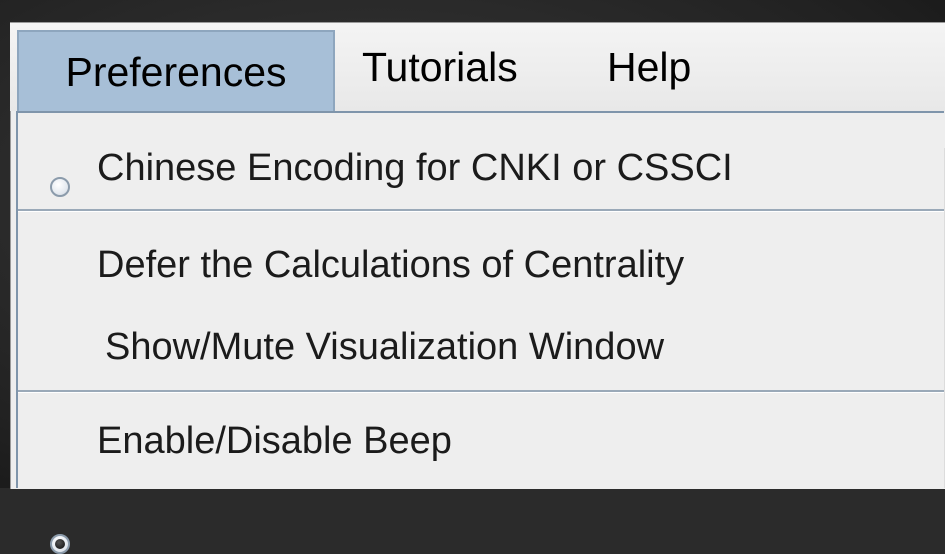  I want to click on menu-item-chinese-encoding: Chinese Encoding for CNKI or CSSCI, so click(481, 168).